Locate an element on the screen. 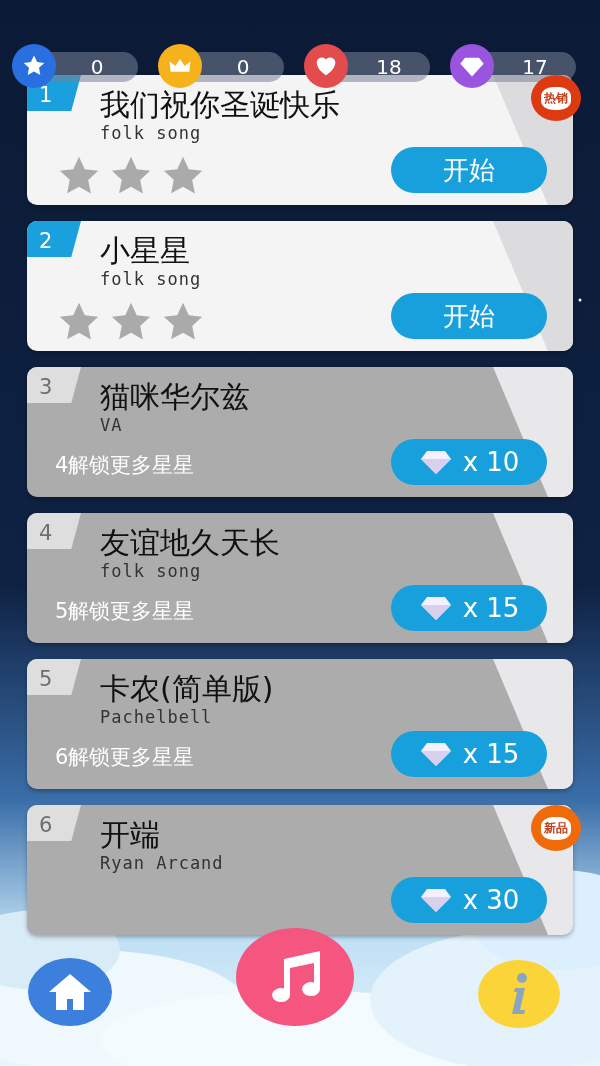 This screenshot has width=600, height=1066. rank-tab: 6 is located at coordinates (54, 823).